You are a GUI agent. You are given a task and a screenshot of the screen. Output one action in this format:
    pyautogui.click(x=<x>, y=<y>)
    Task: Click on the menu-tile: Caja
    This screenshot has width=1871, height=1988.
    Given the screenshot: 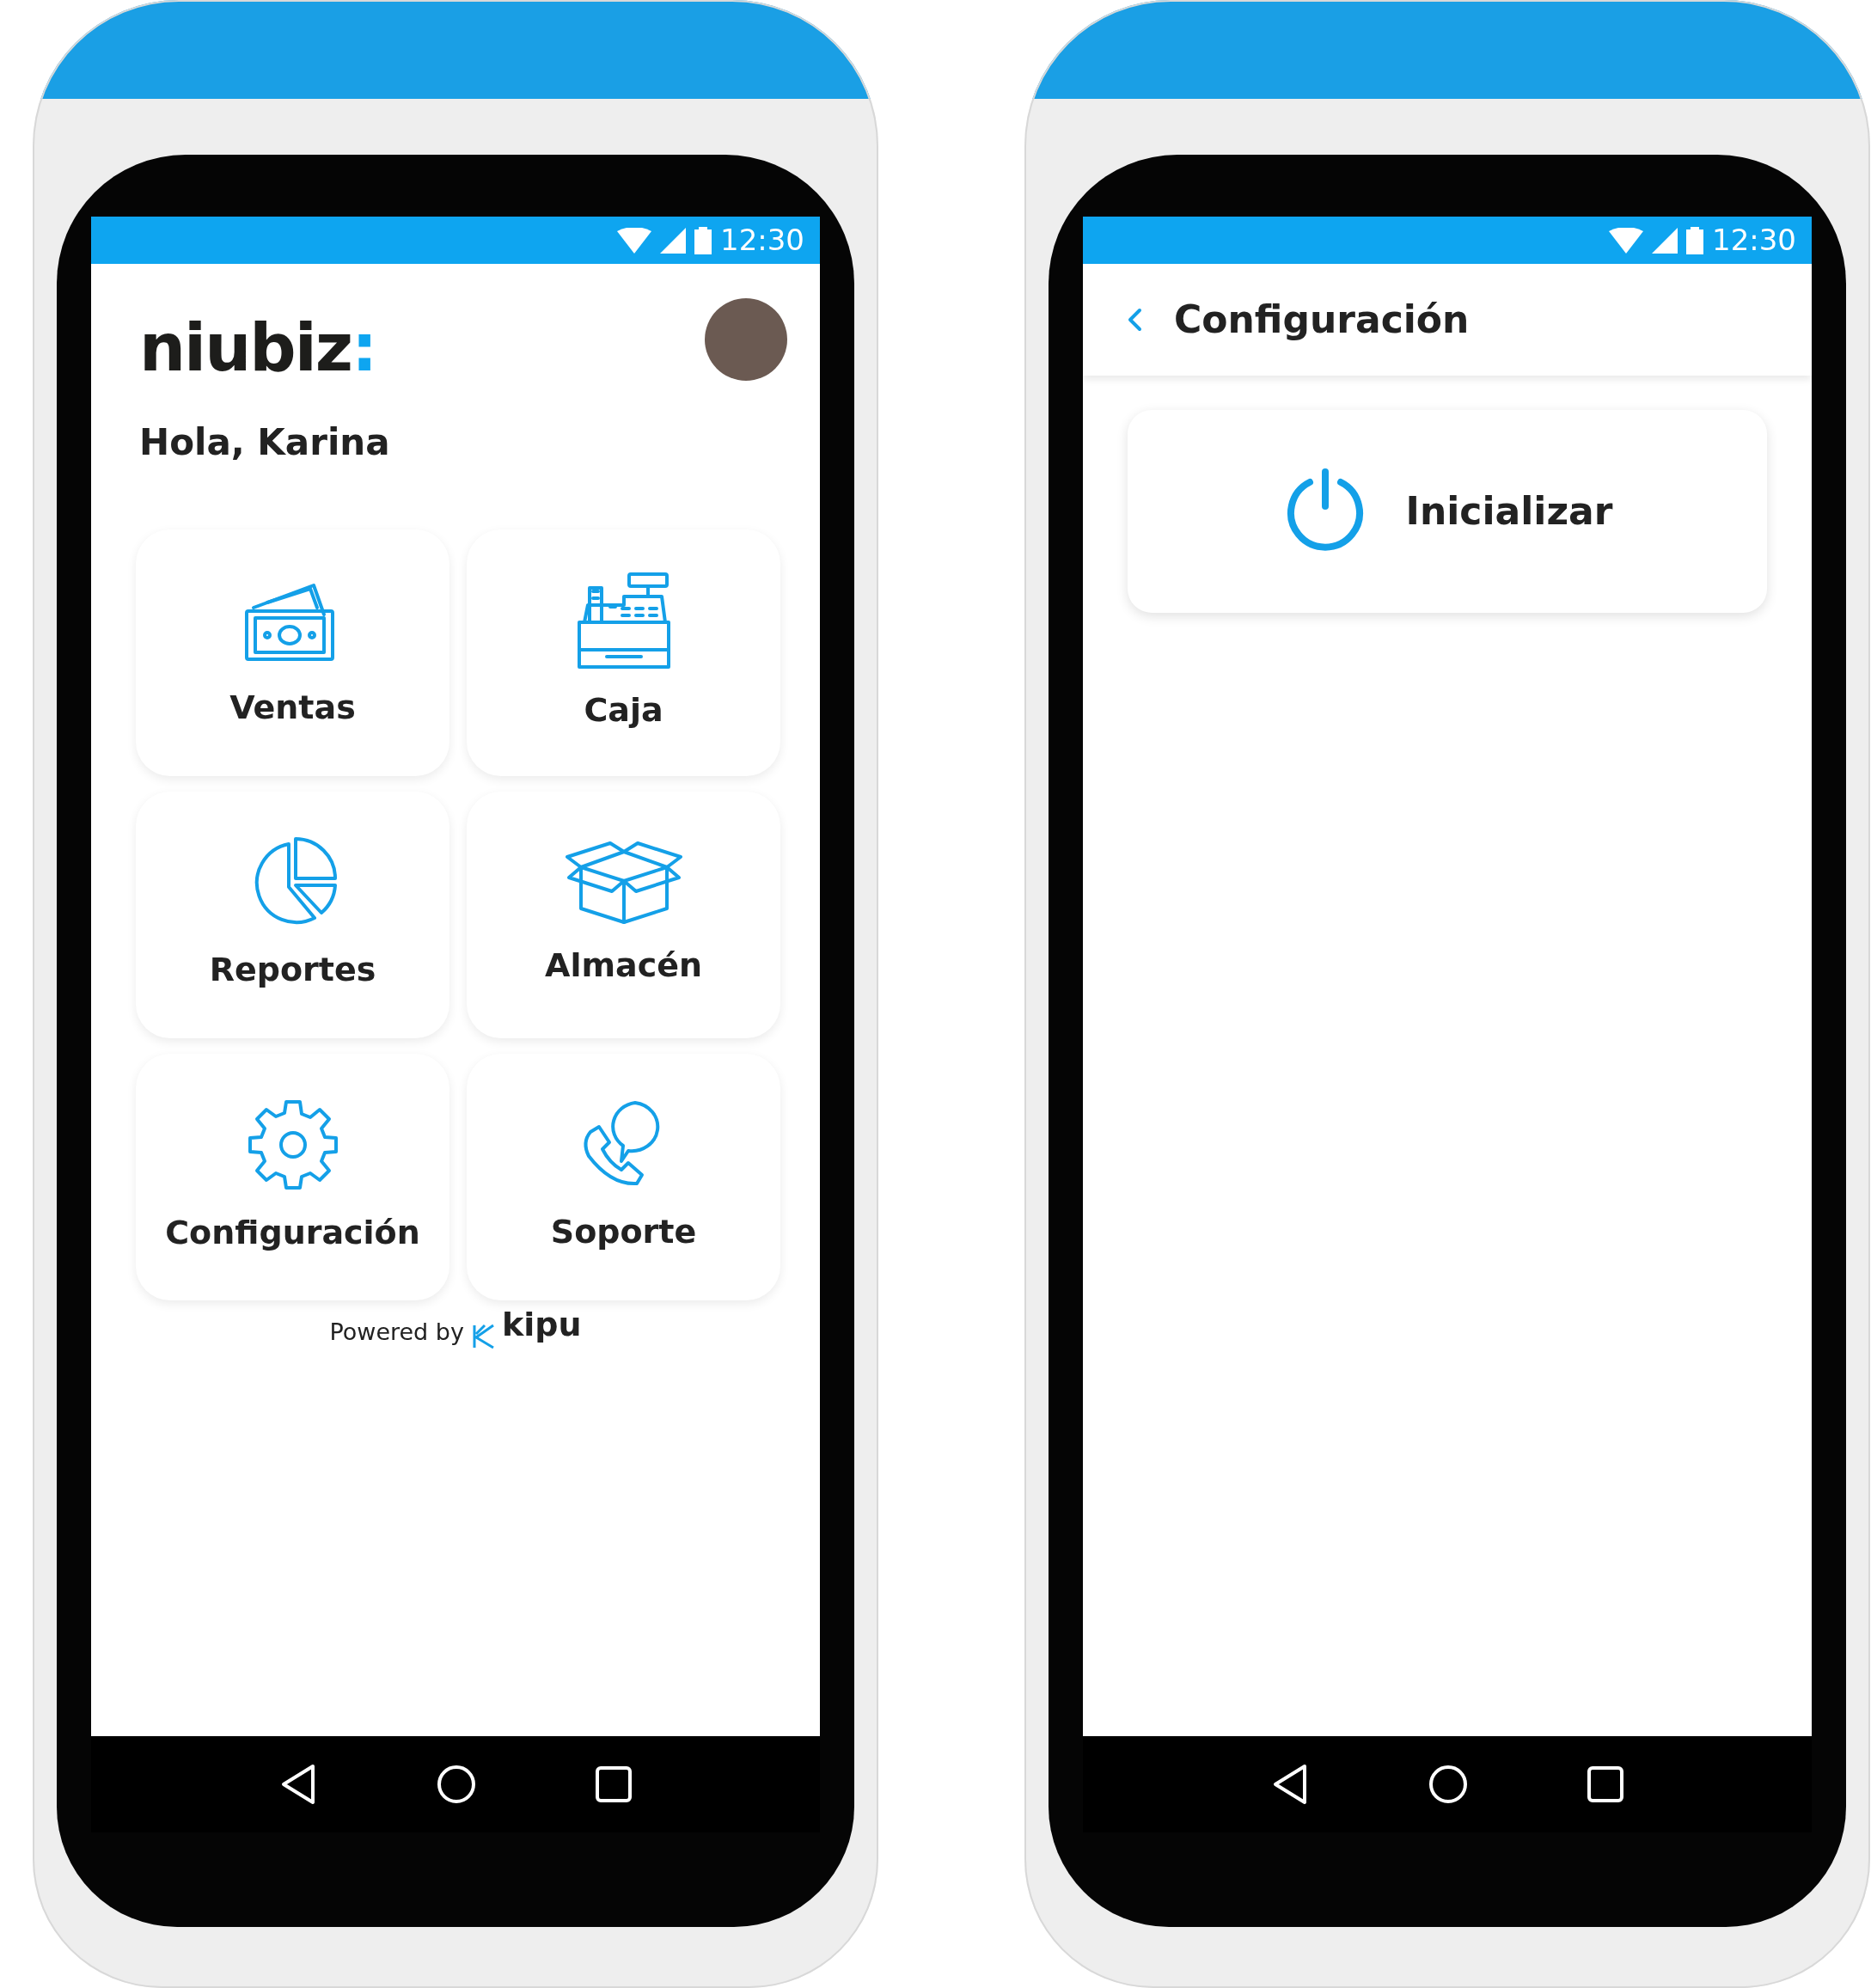 What is the action you would take?
    pyautogui.click(x=623, y=652)
    